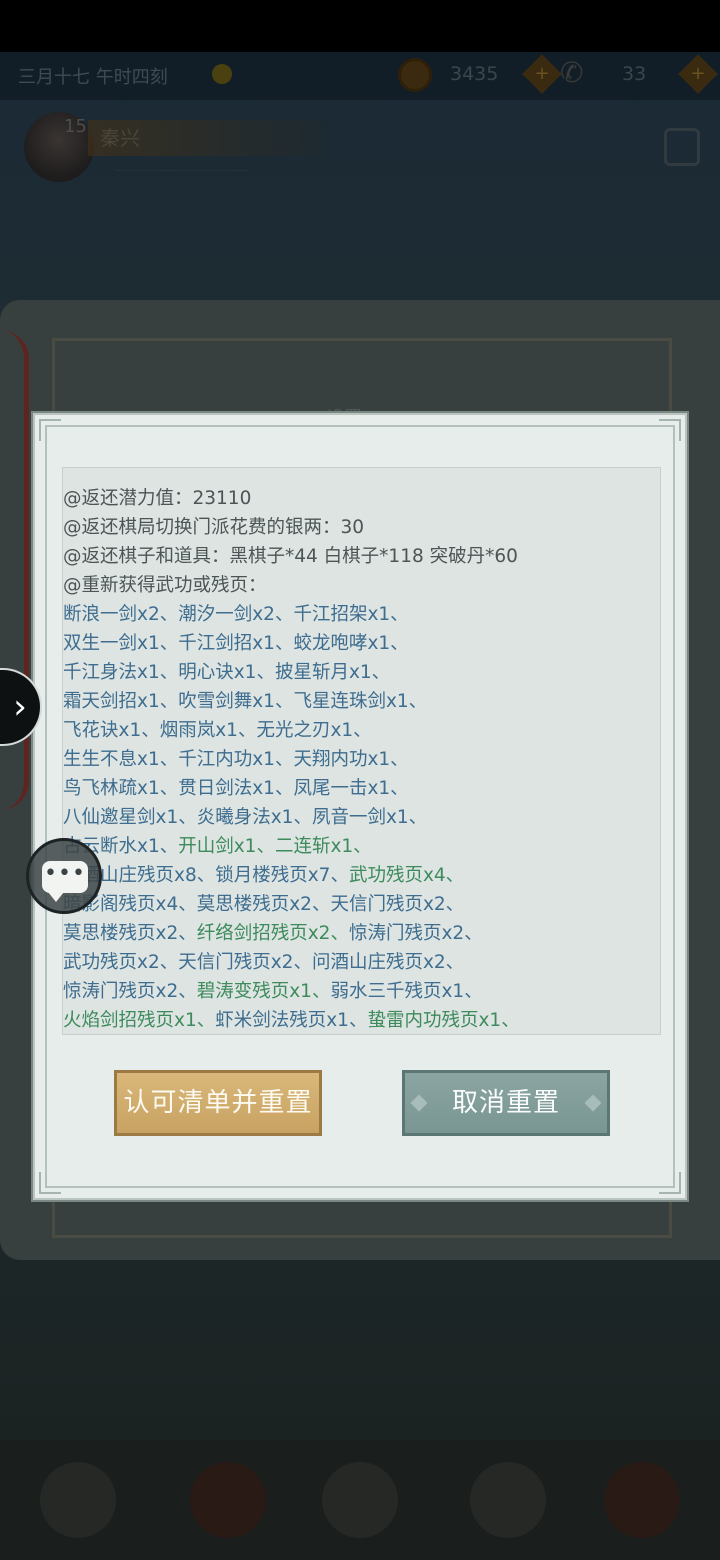  What do you see at coordinates (245, 701) in the screenshot?
I see `refund-line-segment: 霜天剑招x1、吹雪剑舞x1、飞星连珠剑x1、` at bounding box center [245, 701].